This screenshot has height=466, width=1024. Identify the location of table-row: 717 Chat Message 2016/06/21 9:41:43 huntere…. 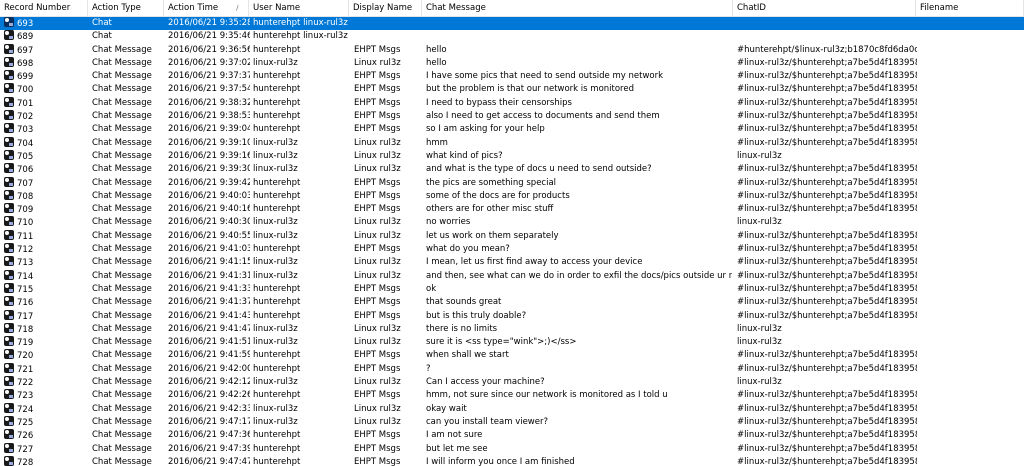
(512, 316).